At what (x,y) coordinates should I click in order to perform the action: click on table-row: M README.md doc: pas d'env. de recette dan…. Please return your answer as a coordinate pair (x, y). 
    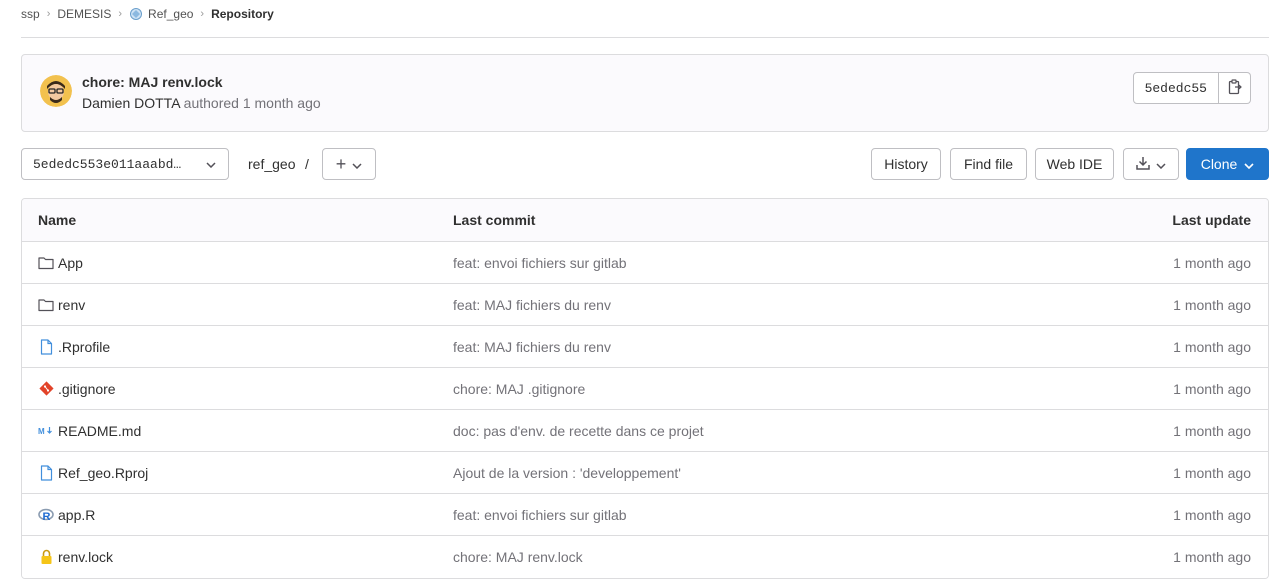
    Looking at the image, I should click on (645, 431).